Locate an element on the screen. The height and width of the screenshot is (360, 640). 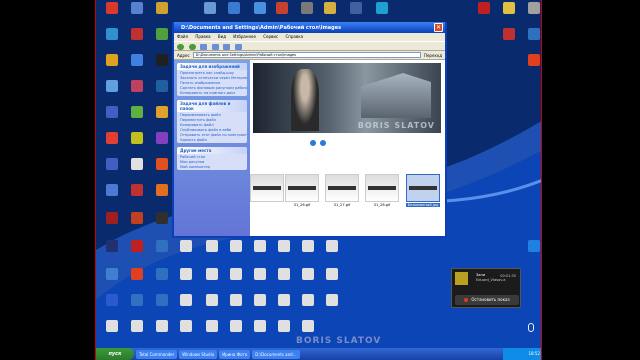
system-tray-clock: 18:52 is located at coordinates (522, 354).